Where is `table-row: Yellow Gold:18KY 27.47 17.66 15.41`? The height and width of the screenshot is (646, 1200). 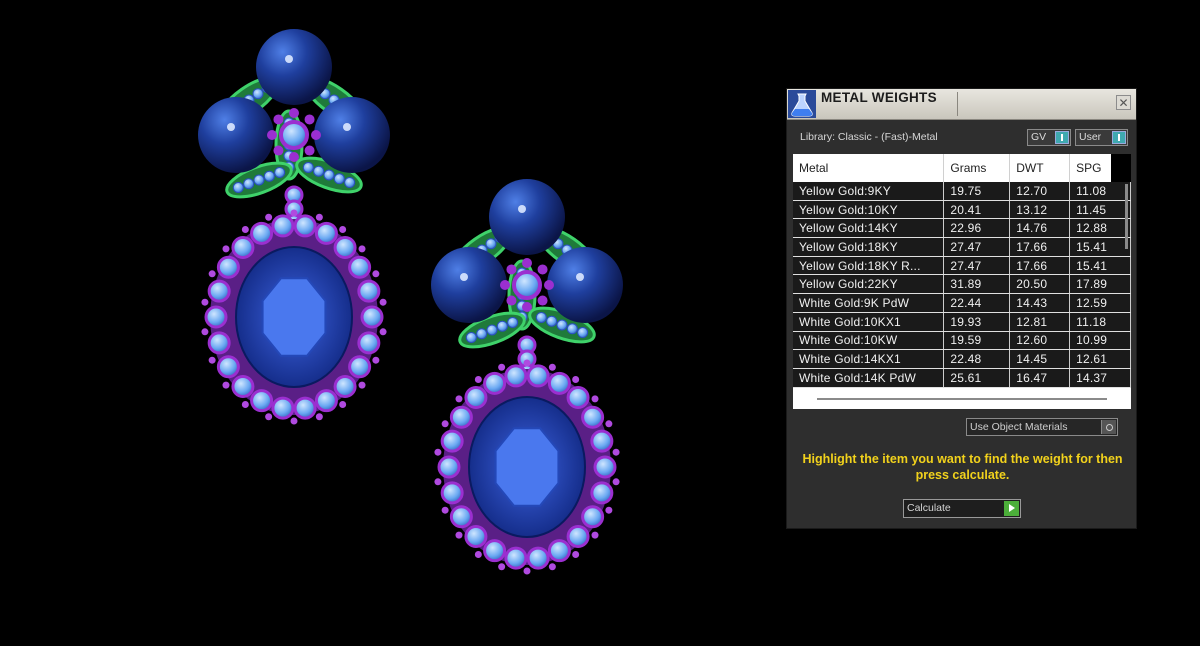 table-row: Yellow Gold:18KY 27.47 17.66 15.41 is located at coordinates (962, 247).